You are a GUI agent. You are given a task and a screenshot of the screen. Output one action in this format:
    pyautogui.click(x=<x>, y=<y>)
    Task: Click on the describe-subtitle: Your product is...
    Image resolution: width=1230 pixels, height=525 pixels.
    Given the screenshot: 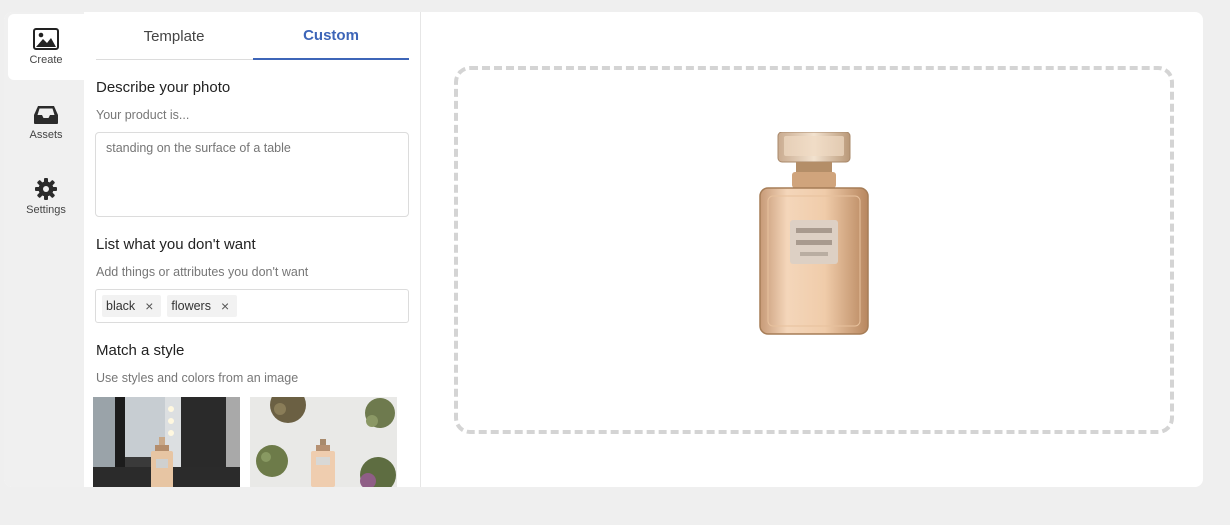 What is the action you would take?
    pyautogui.click(x=143, y=115)
    